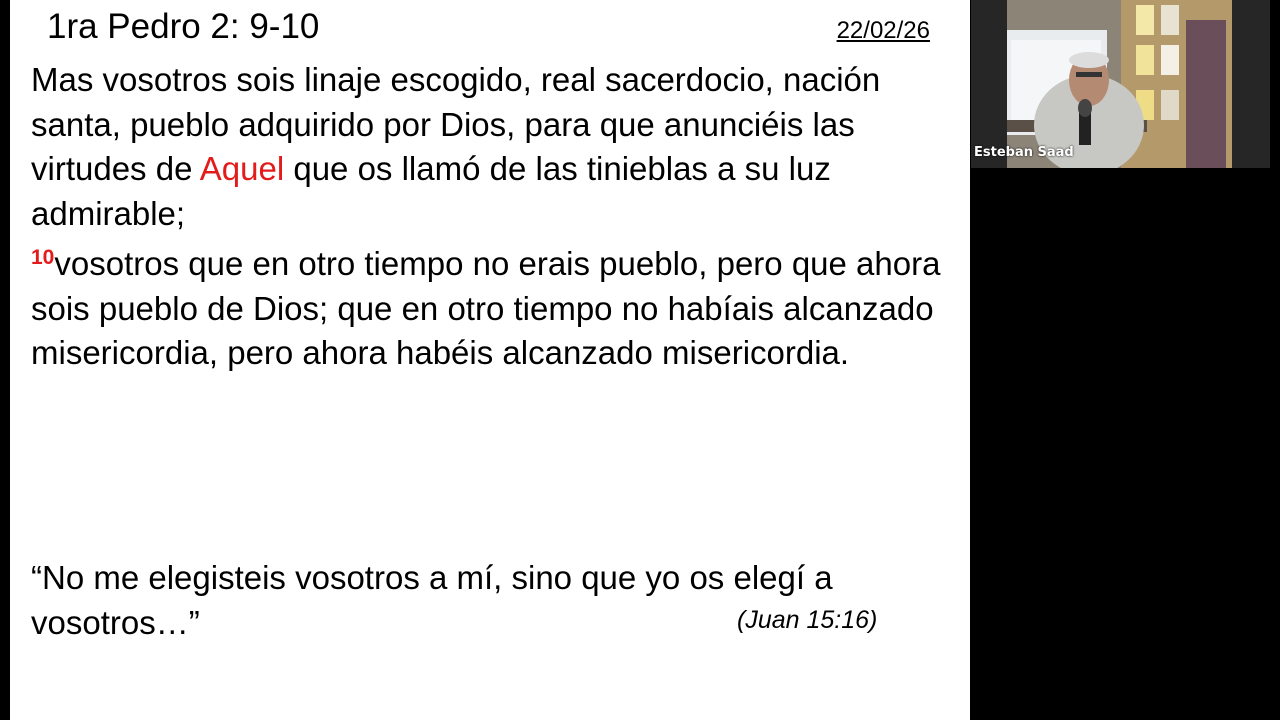 This screenshot has height=720, width=1280. I want to click on participant-video-feed, so click(1120, 84).